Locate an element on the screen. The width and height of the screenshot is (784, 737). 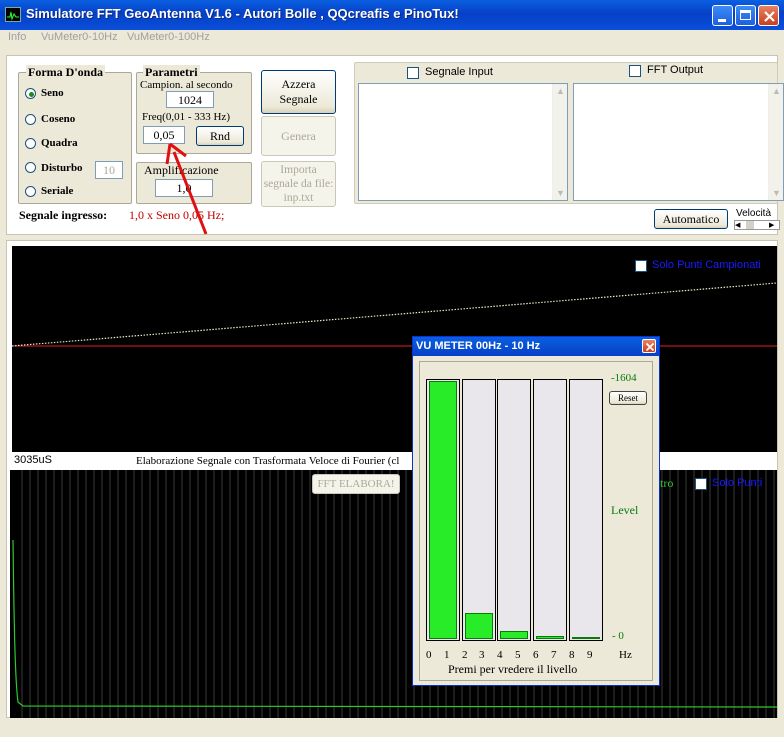
label-seriale: Seriale is located at coordinates (57, 191).